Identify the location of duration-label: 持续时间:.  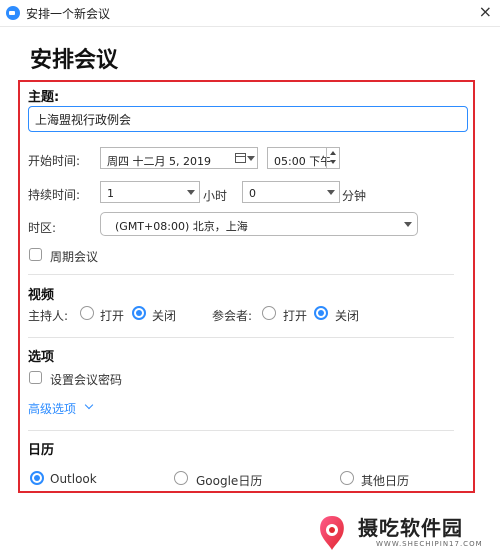
(54, 195).